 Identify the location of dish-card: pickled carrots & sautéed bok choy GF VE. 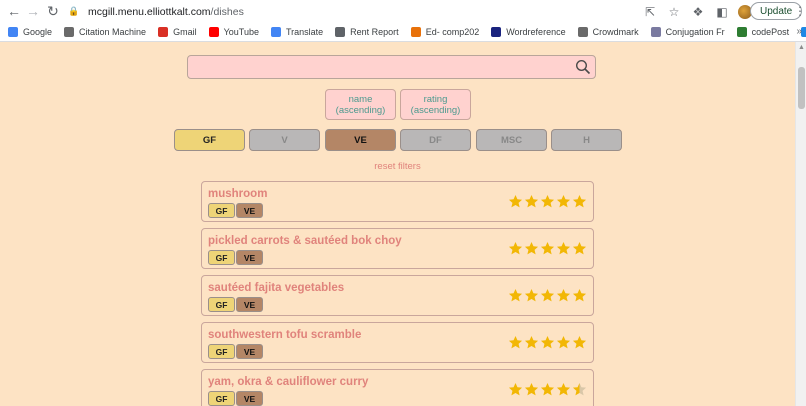
(397, 248).